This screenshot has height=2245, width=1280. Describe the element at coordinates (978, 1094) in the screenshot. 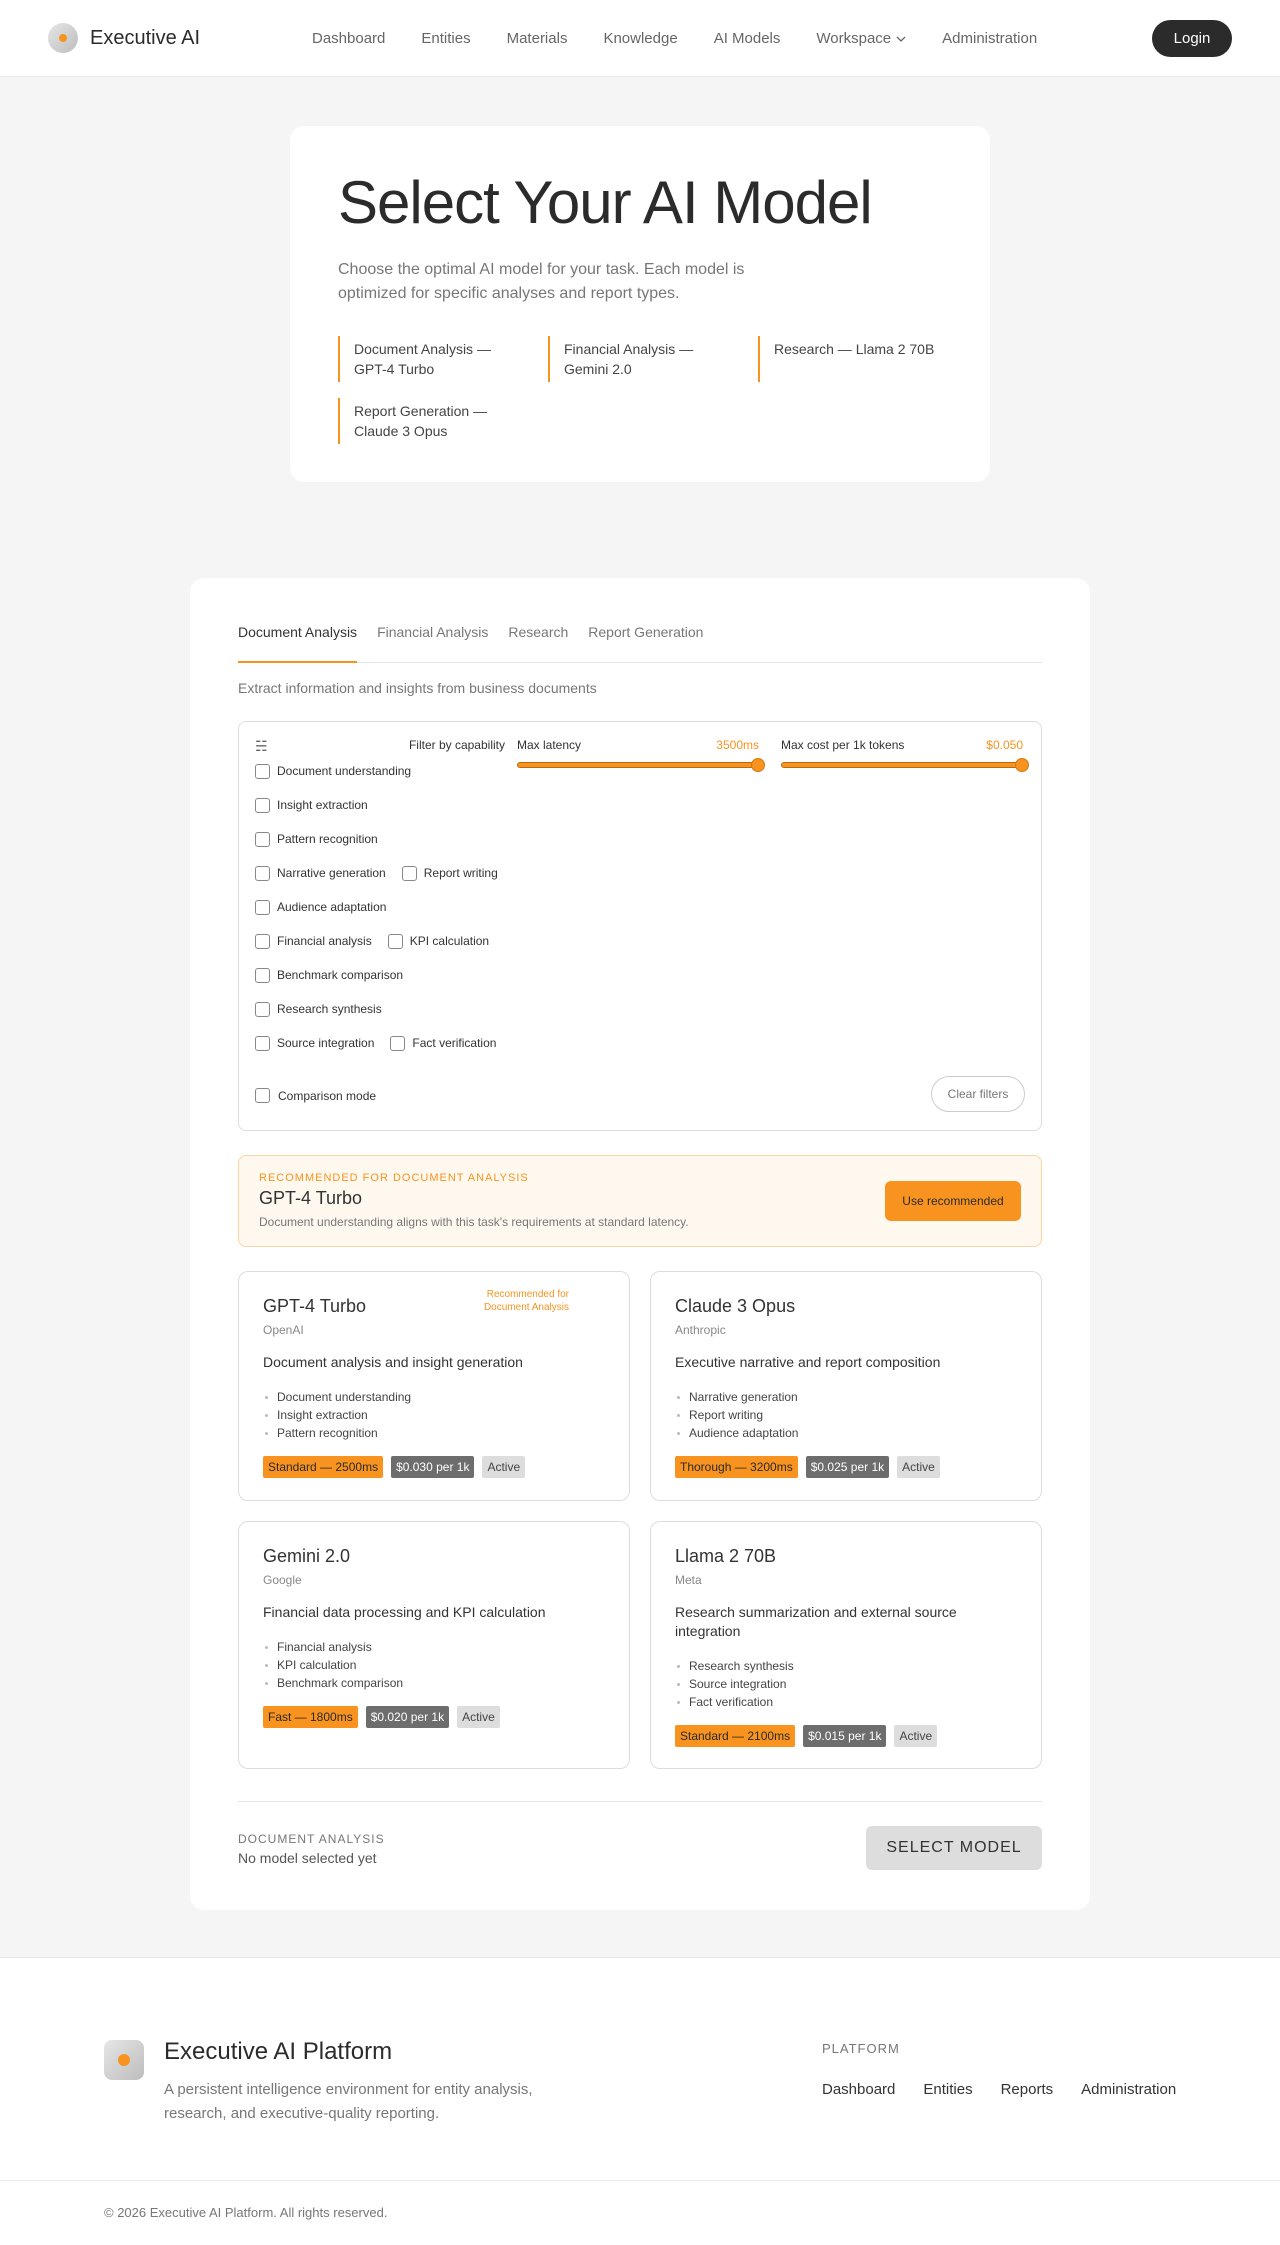

I see `clear-filters-button: Clear filters` at that location.